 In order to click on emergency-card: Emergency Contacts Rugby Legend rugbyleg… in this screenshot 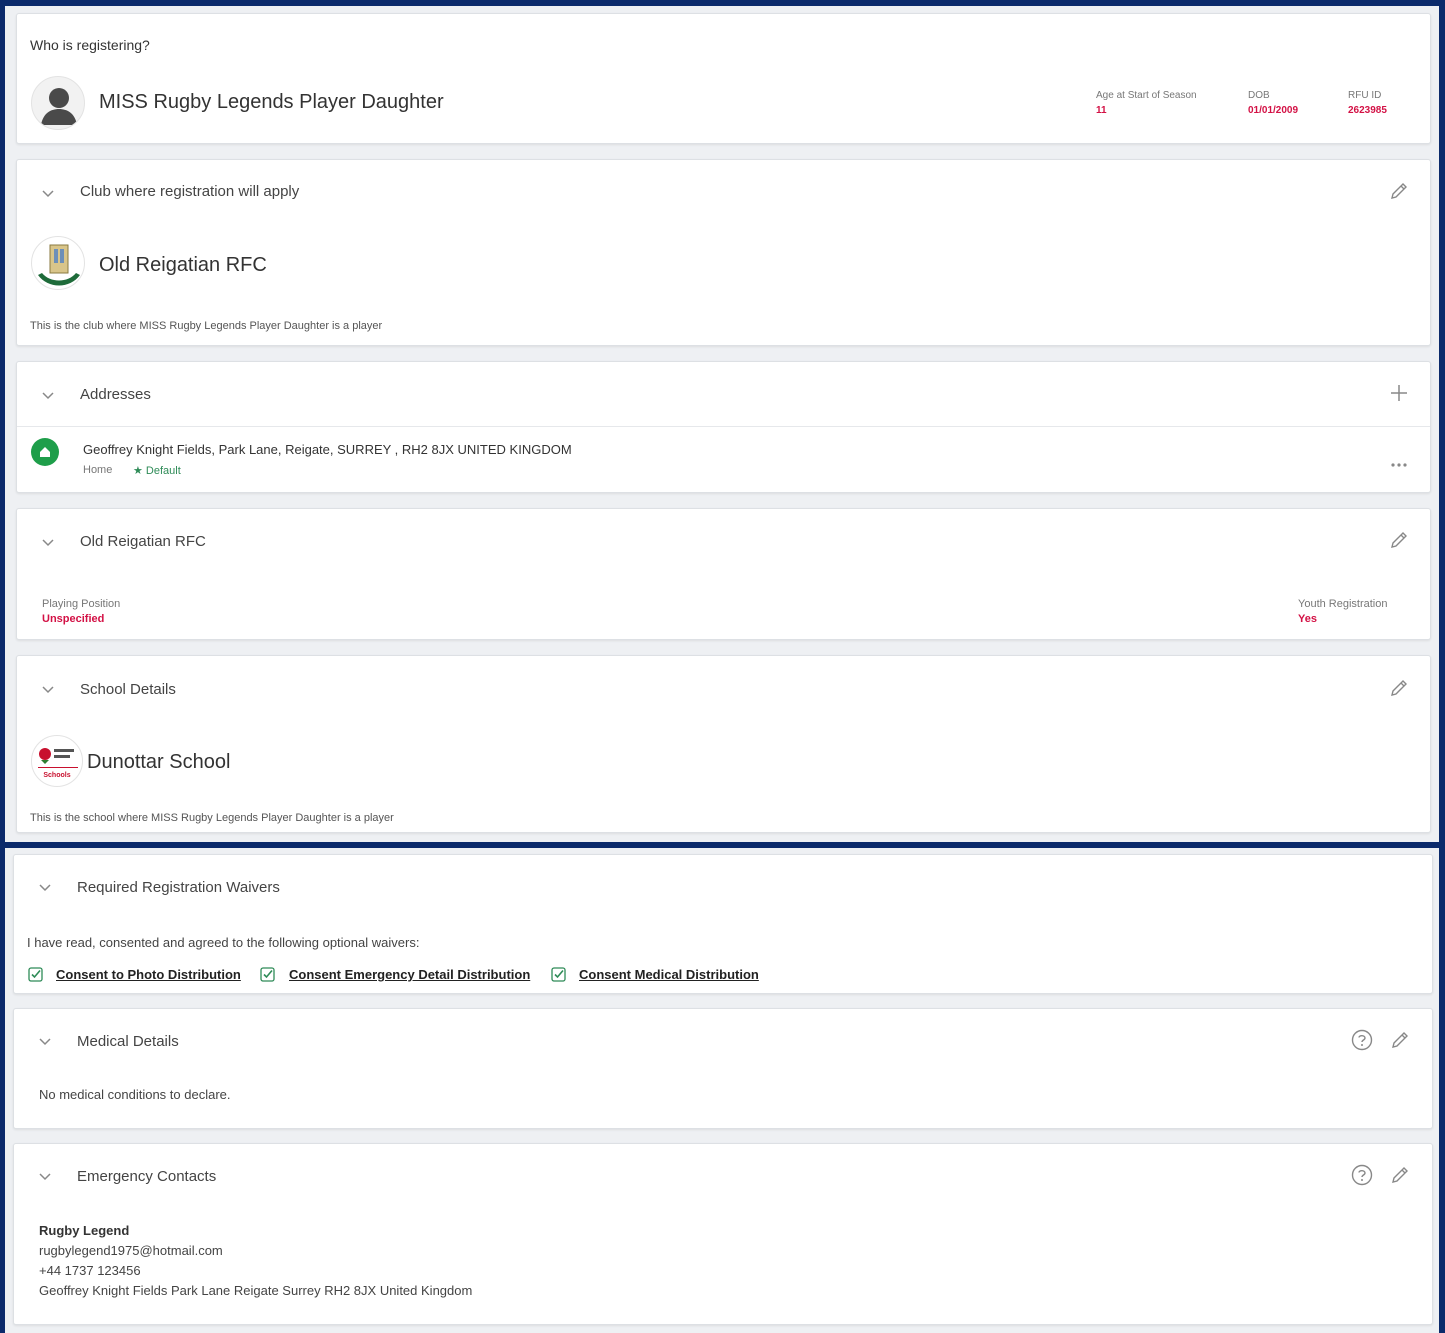, I will do `click(723, 1234)`.